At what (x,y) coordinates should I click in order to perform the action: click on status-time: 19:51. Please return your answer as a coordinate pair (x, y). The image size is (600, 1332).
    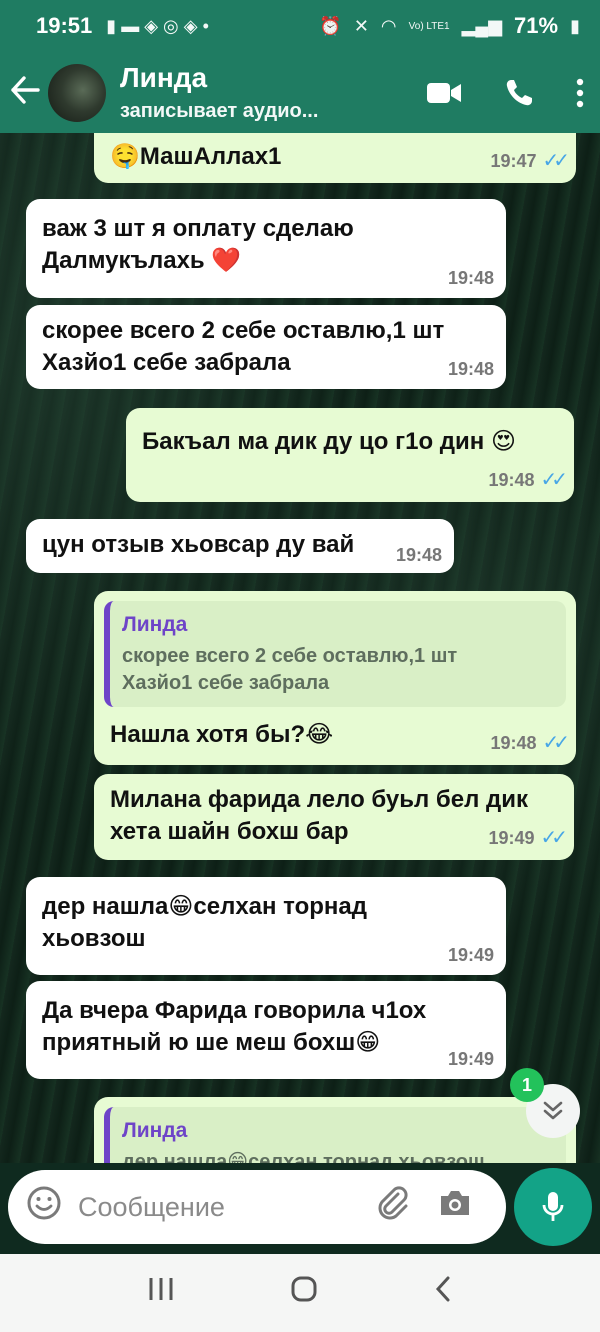
    Looking at the image, I should click on (64, 25).